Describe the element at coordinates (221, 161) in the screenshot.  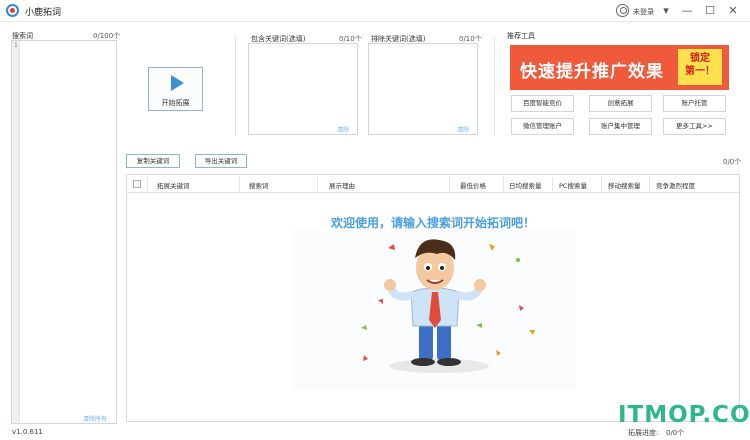
I see `export-keywords-button: 导出关键词` at that location.